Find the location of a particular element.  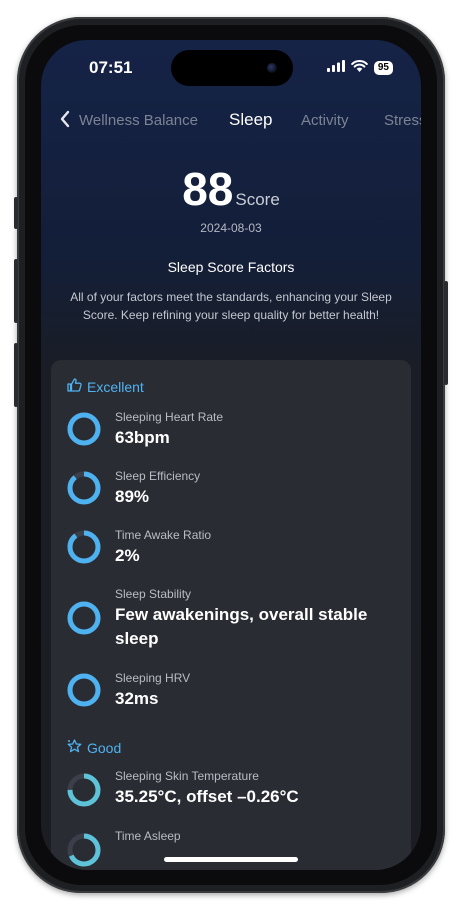

factor-value: 2% is located at coordinates (127, 555).